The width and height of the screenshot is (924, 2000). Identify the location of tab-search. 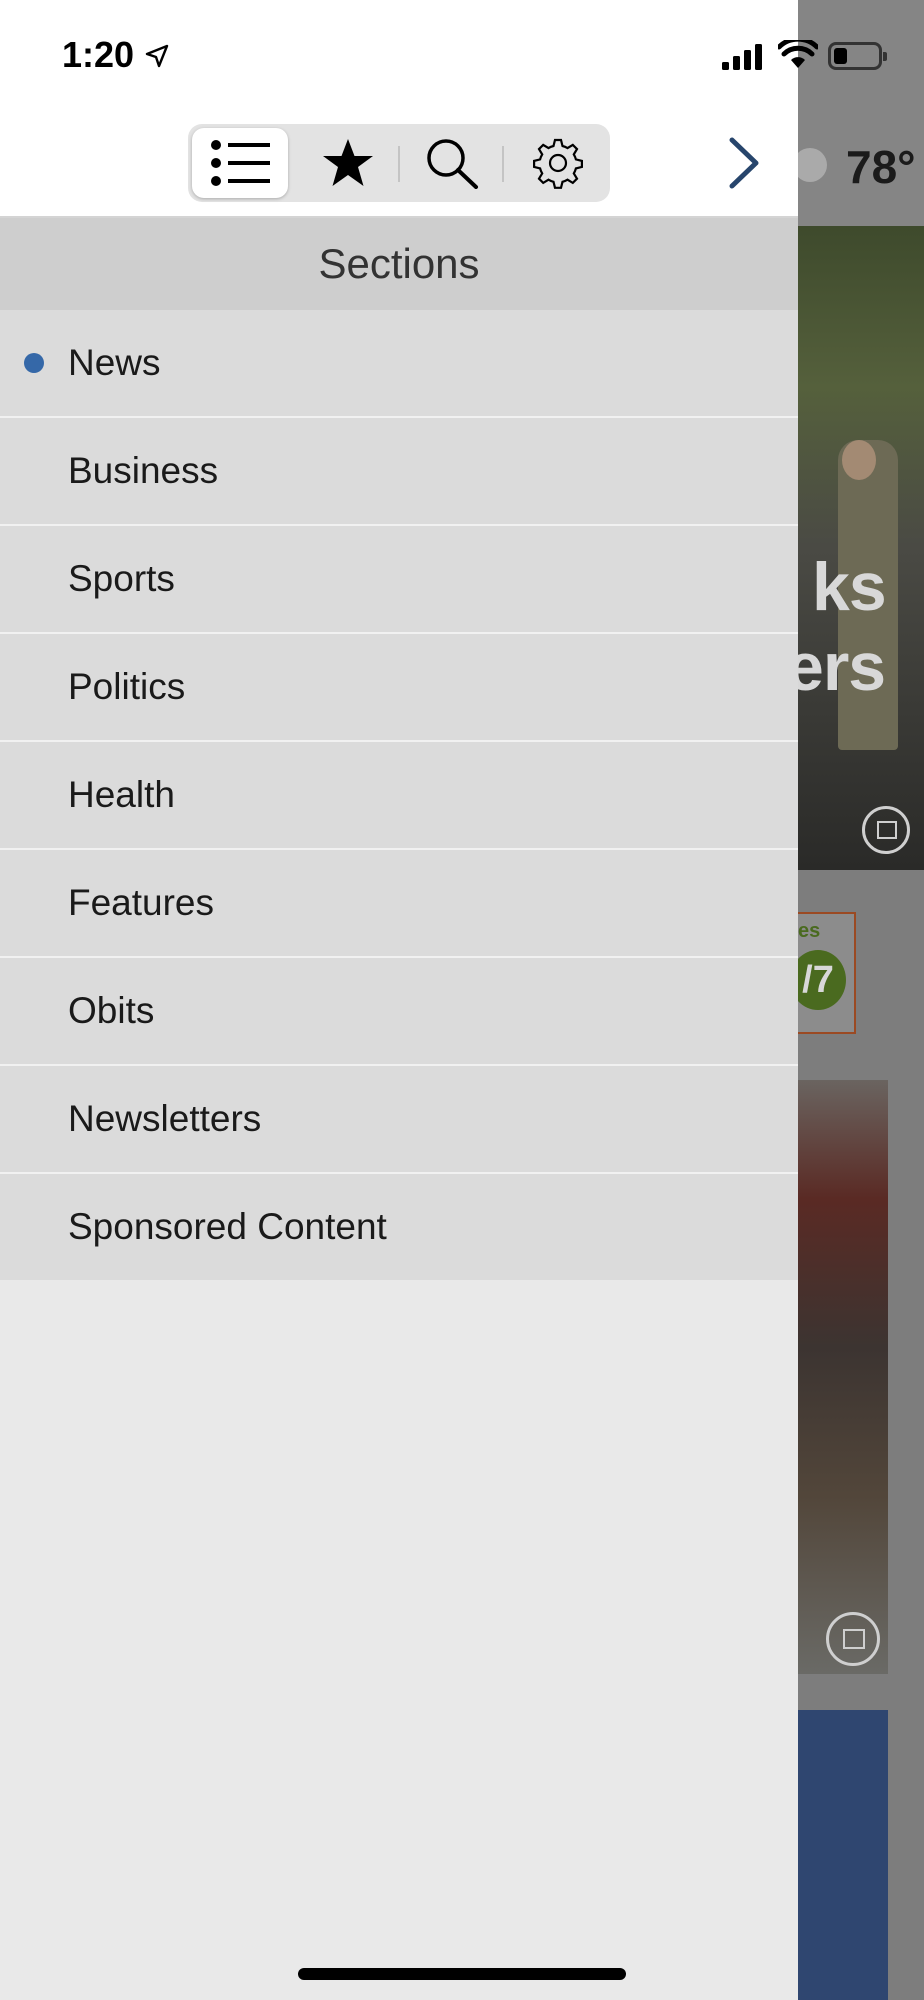
(452, 163).